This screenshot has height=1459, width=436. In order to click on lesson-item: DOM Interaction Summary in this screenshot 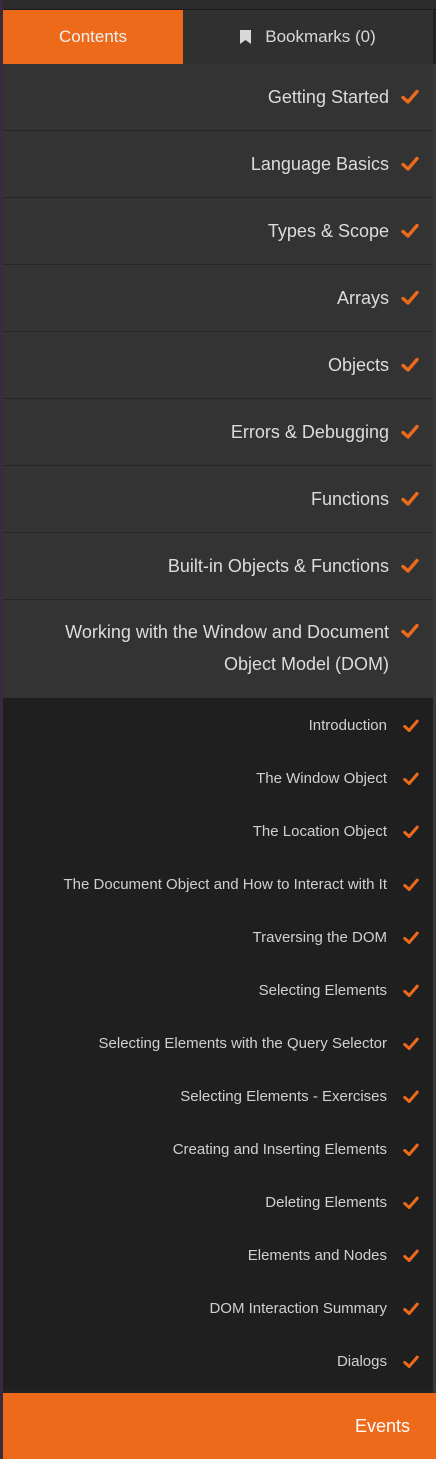, I will do `click(218, 1308)`.